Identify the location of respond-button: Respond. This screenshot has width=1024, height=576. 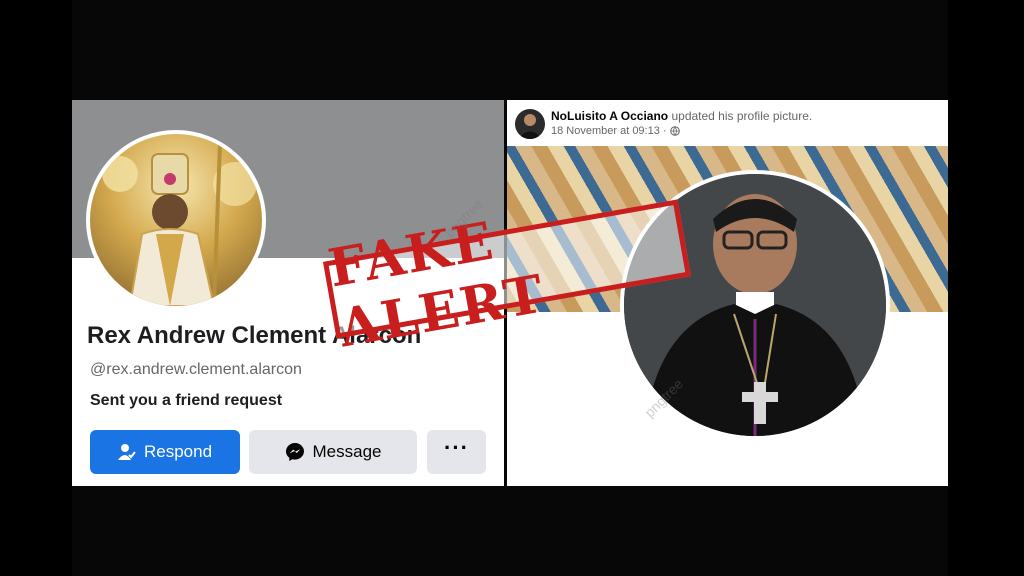
(165, 452).